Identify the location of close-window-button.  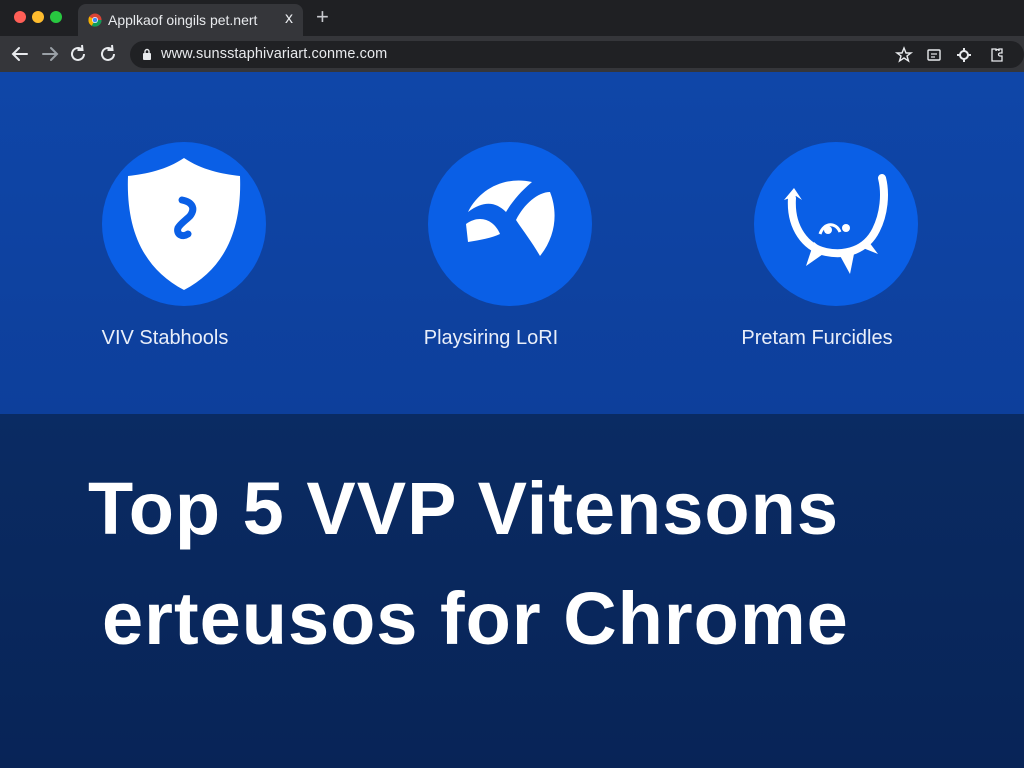
(20, 17).